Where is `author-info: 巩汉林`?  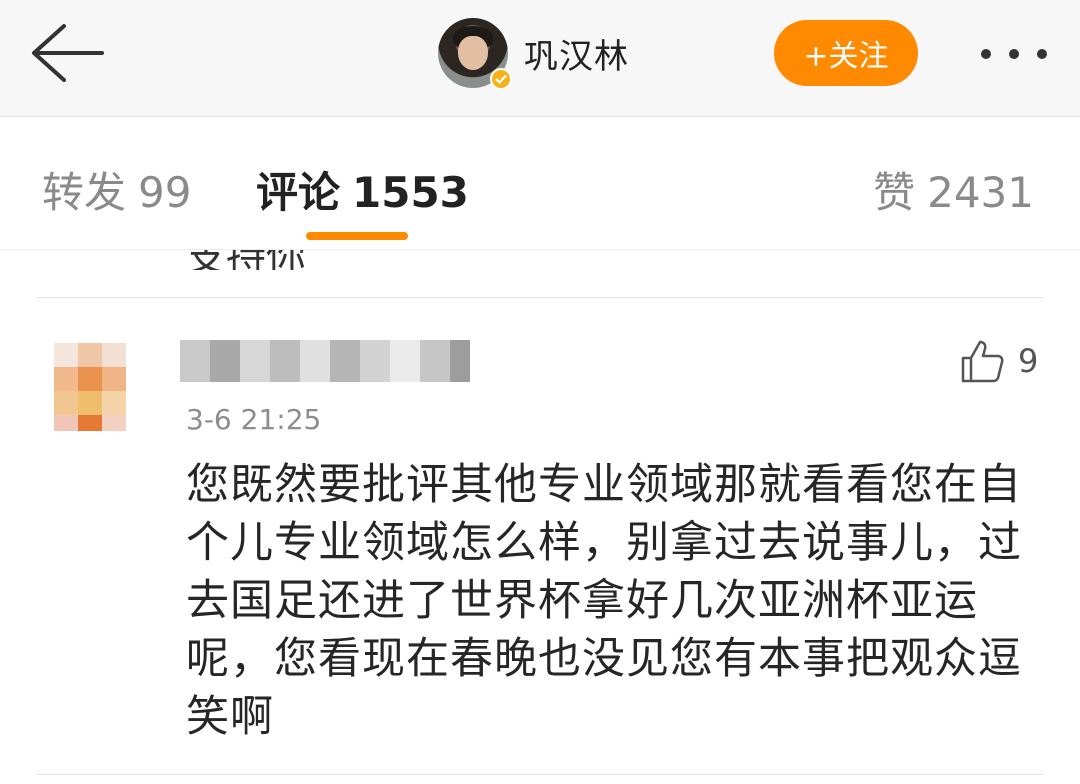
author-info: 巩汉林 is located at coordinates (533, 53).